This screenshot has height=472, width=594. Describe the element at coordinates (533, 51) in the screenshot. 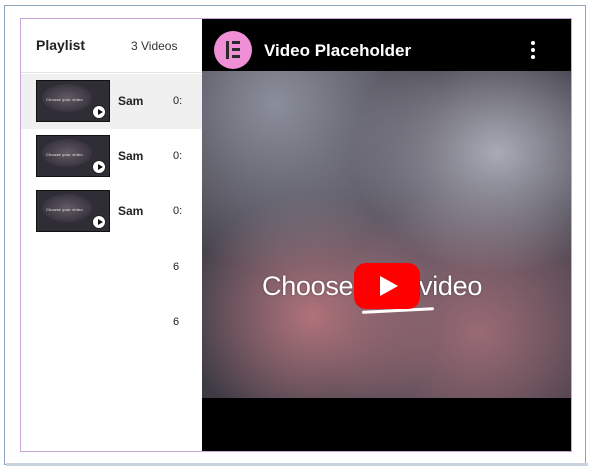

I see `more-vertical-icon` at that location.